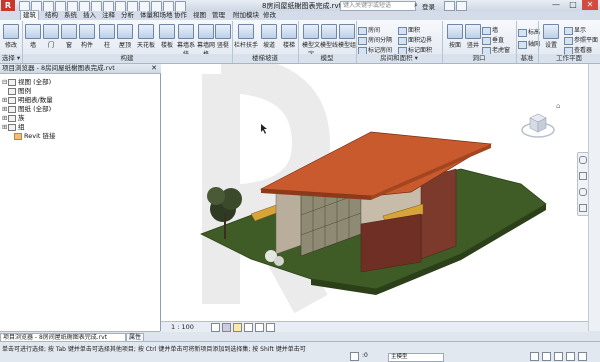 The width and height of the screenshot is (600, 362). What do you see at coordinates (556, 5) in the screenshot?
I see `minimize-button: —` at bounding box center [556, 5].